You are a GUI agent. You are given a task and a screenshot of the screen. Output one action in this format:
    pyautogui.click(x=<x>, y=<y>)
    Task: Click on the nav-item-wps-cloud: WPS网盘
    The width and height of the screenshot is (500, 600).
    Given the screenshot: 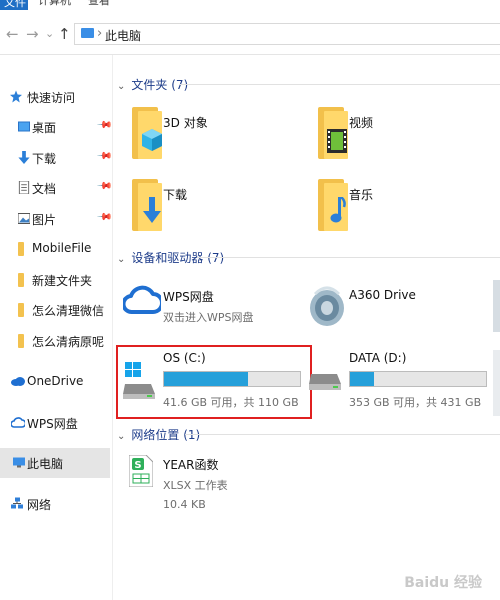 What is the action you would take?
    pyautogui.click(x=55, y=423)
    